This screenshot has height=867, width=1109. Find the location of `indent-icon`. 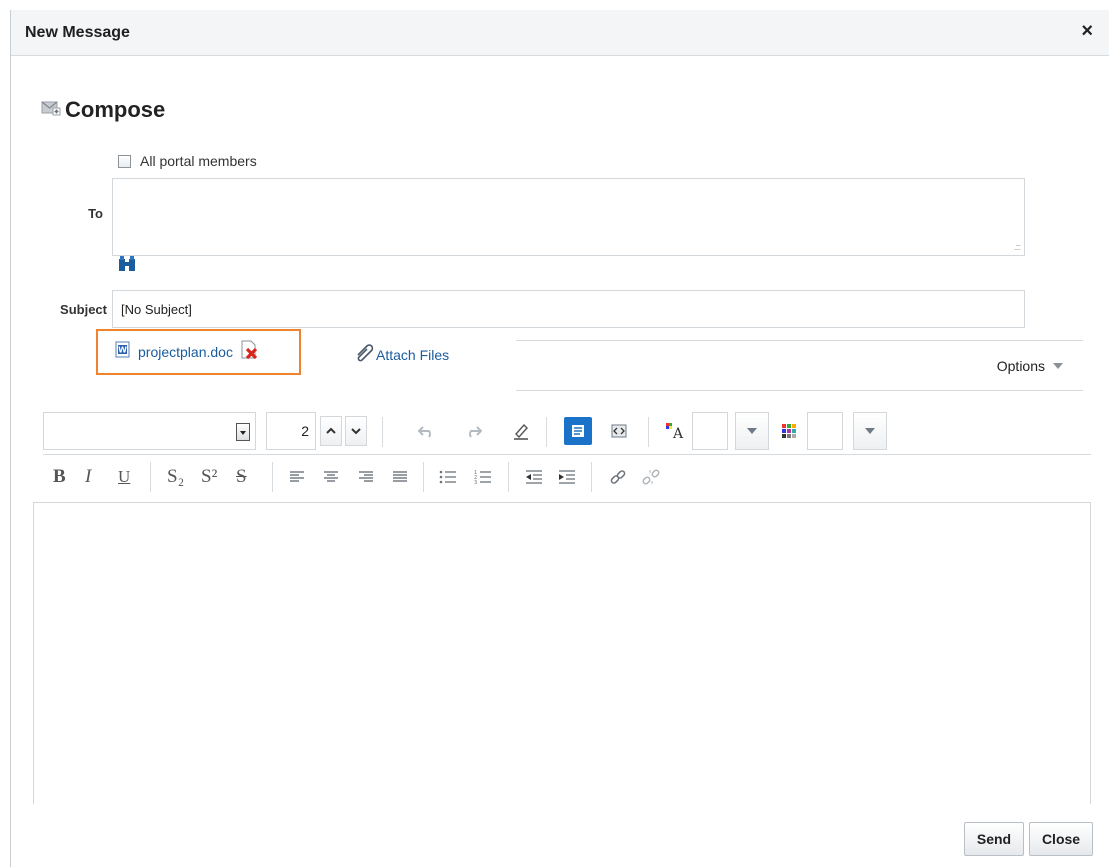

indent-icon is located at coordinates (567, 477).